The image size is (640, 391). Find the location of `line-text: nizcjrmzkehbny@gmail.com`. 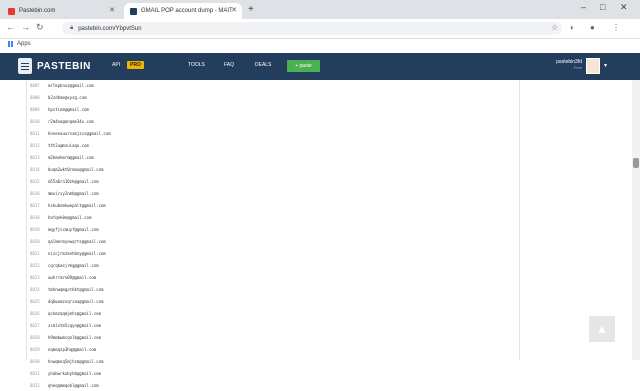

line-text: nizcjrmzkehbny@gmail.com is located at coordinates (77, 253).